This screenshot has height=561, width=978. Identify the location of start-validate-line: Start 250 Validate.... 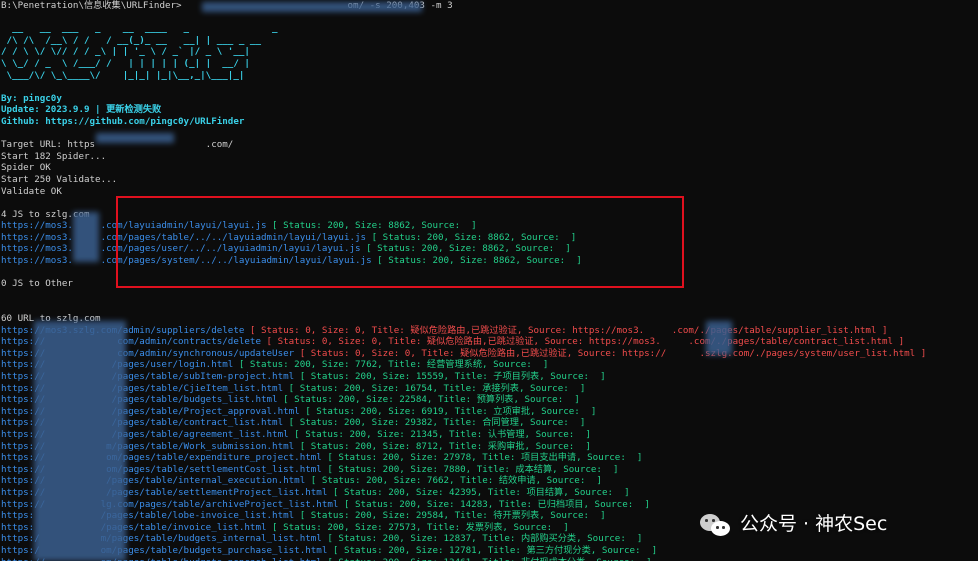
(59, 179).